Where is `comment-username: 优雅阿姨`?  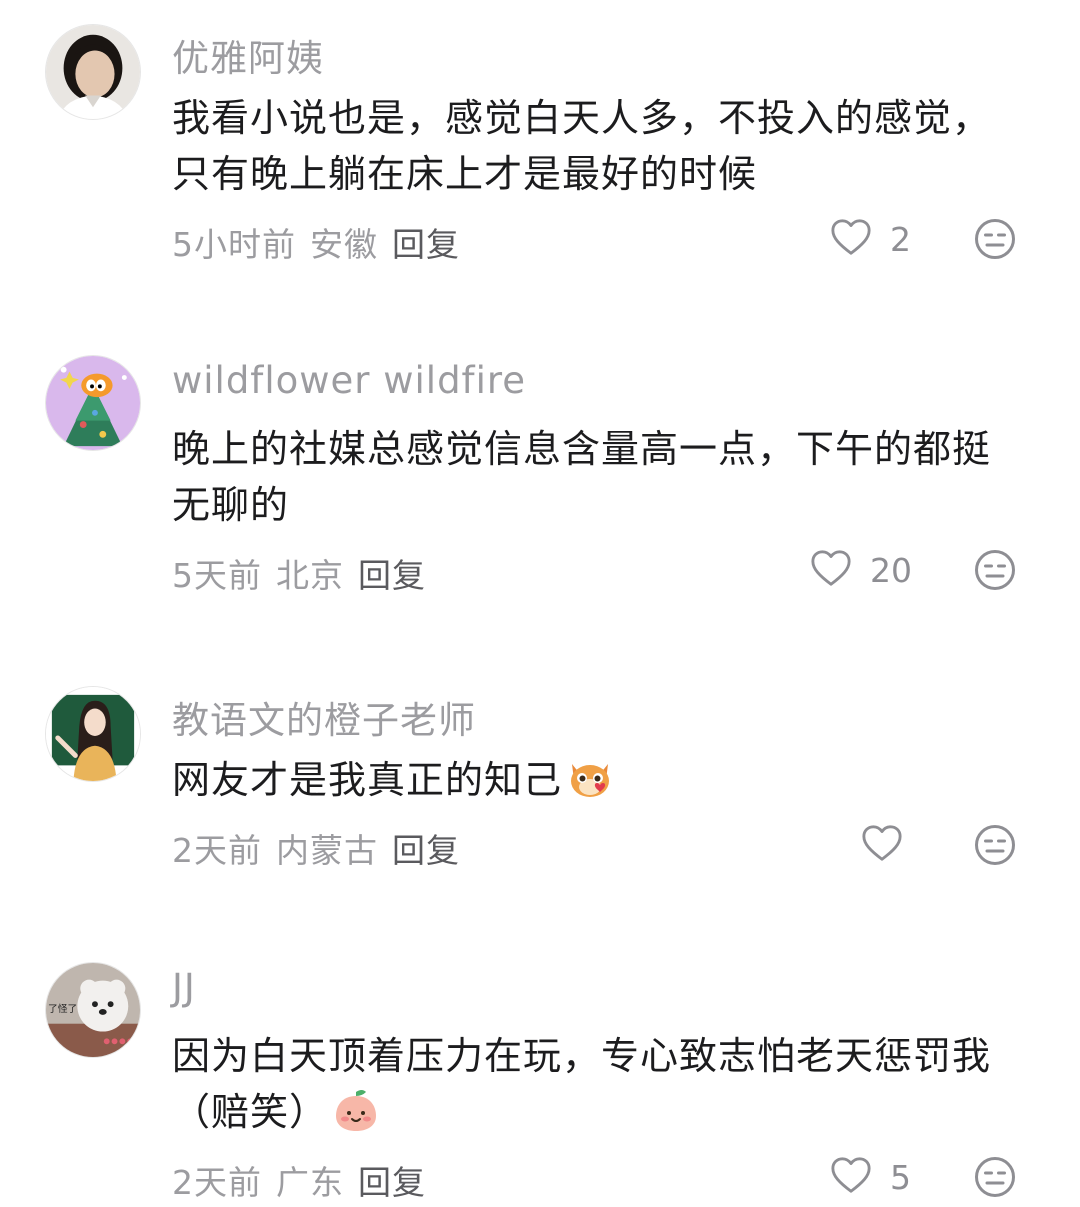
comment-username: 优雅阿姨 is located at coordinates (248, 55).